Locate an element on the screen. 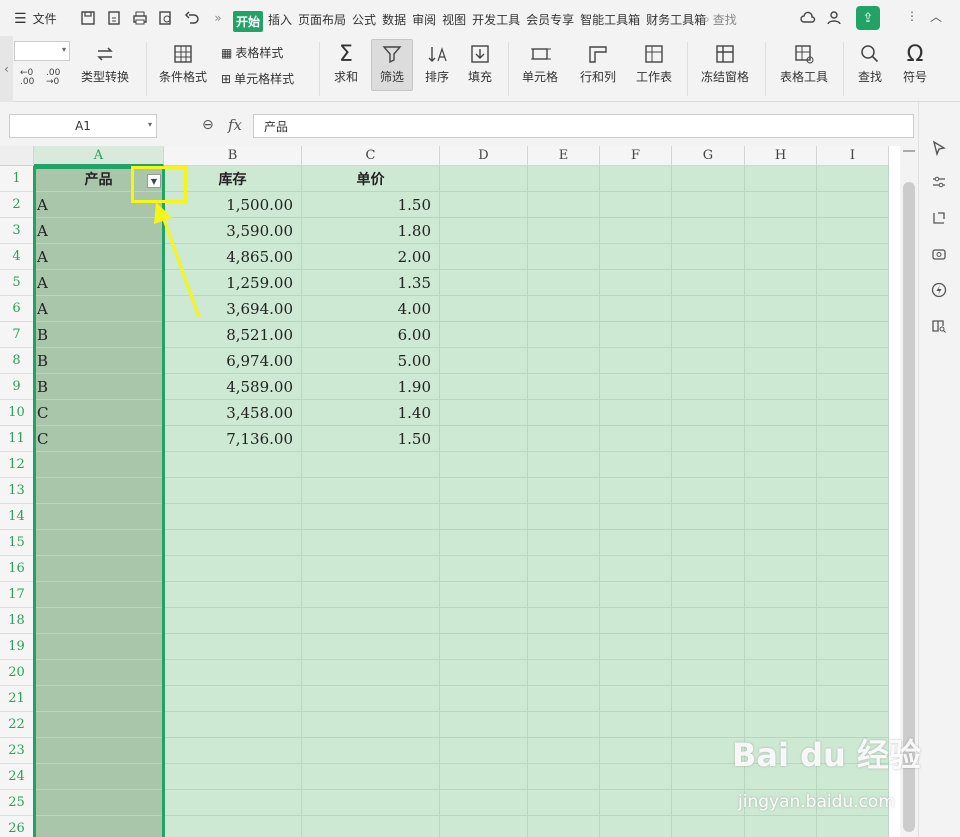 This screenshot has width=960, height=837. cell-g2 is located at coordinates (708, 205).